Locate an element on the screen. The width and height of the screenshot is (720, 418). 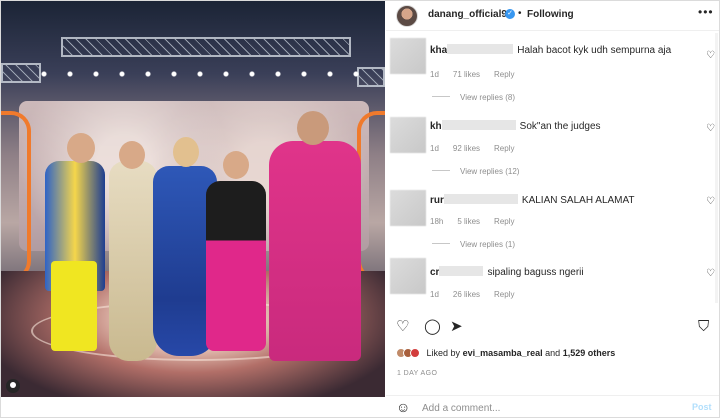
comment-text: kh Sok"an the judges is located at coordinates (515, 126).